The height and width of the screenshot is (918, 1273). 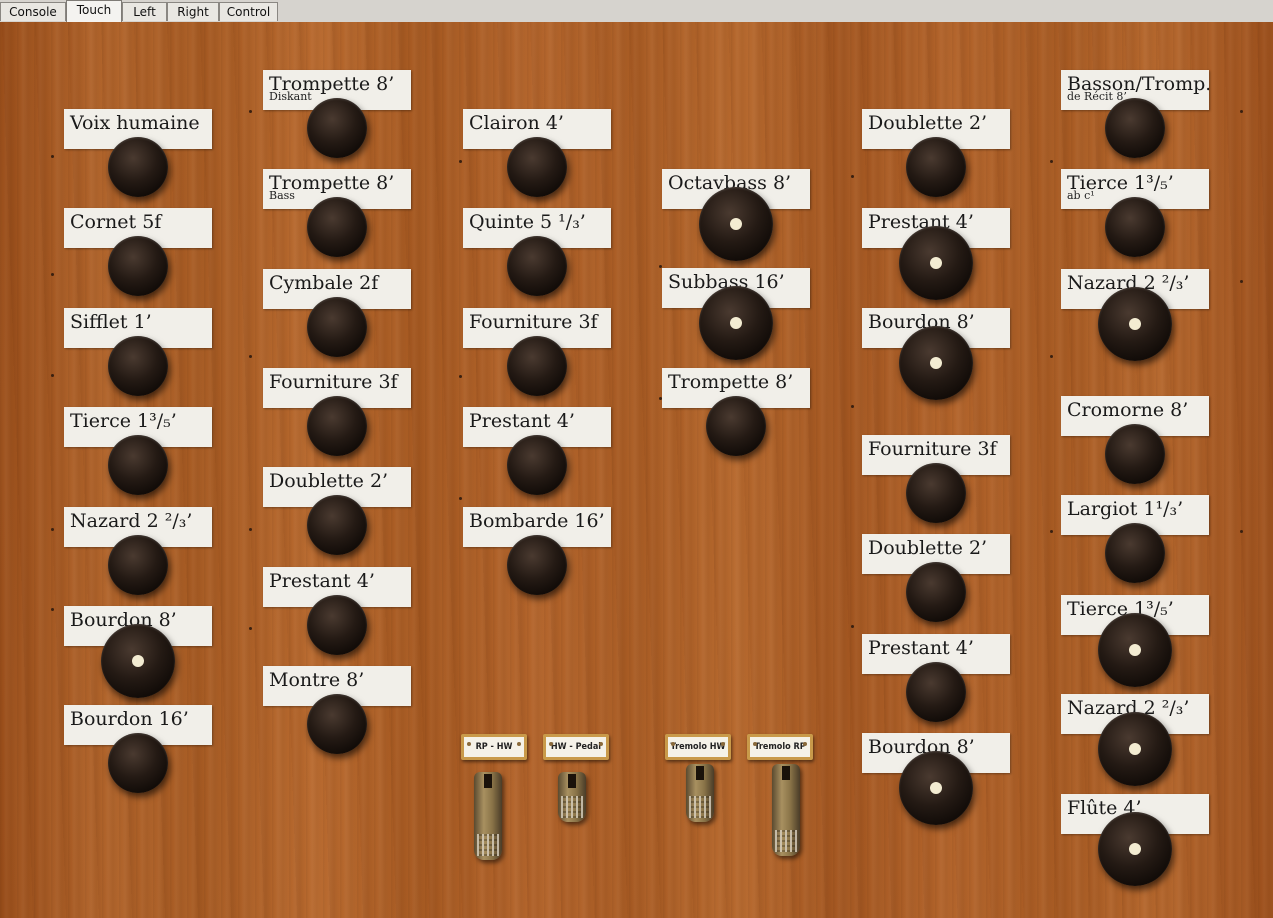 I want to click on tab-right: Right, so click(x=193, y=11).